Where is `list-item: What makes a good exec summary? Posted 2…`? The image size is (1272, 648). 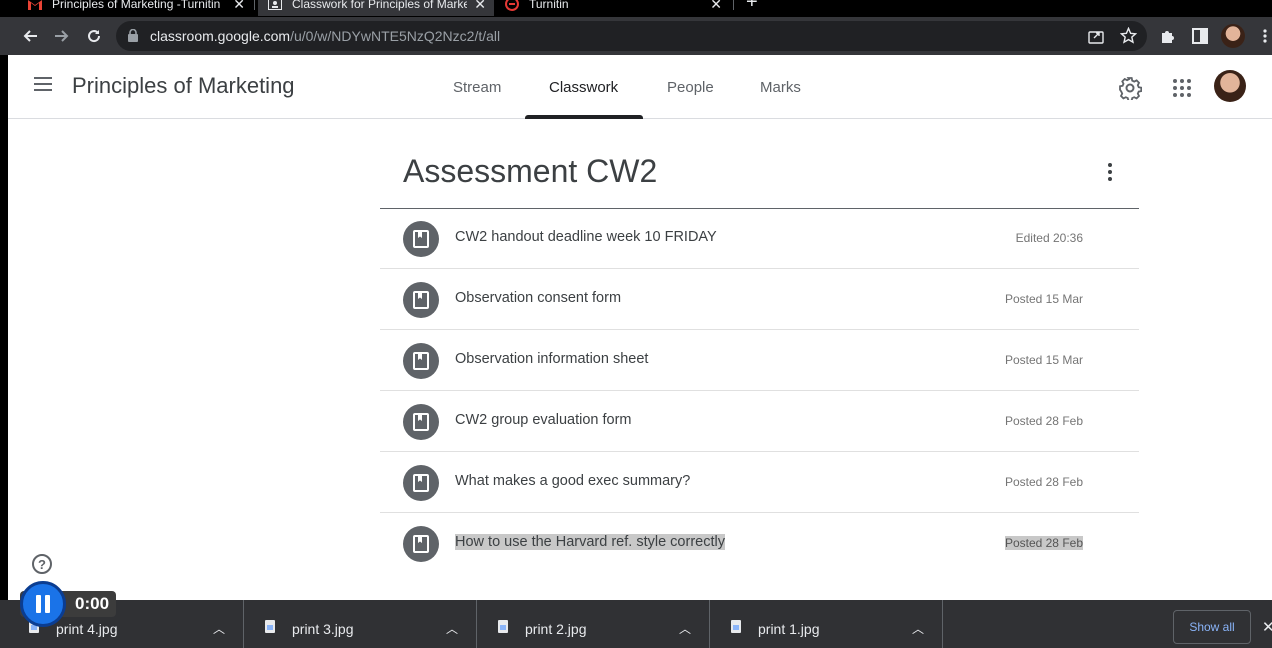 list-item: What makes a good exec summary? Posted 2… is located at coordinates (759, 482).